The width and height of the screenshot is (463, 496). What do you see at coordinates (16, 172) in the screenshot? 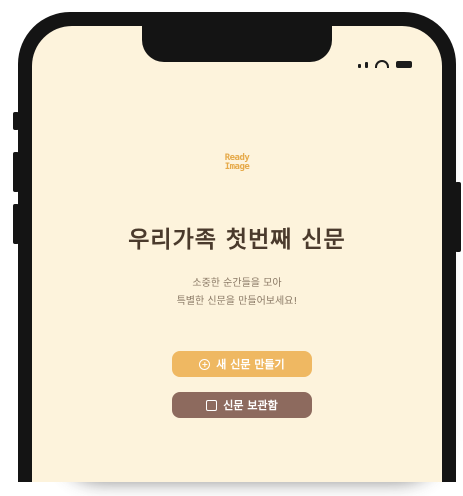
I see `phone-volume-up` at bounding box center [16, 172].